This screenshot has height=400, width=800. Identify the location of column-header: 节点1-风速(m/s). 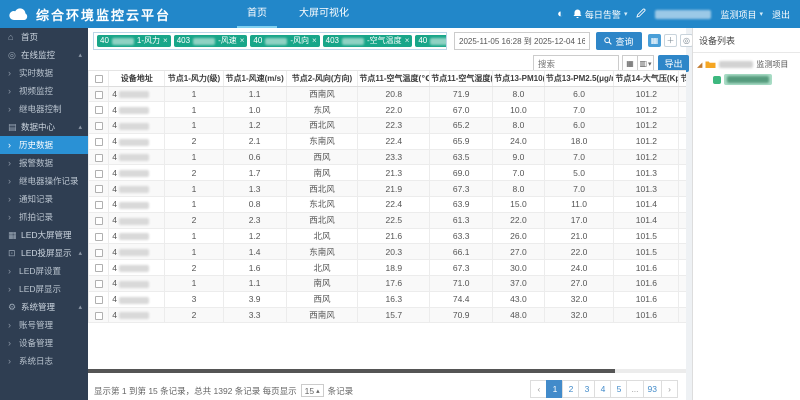
(254, 79).